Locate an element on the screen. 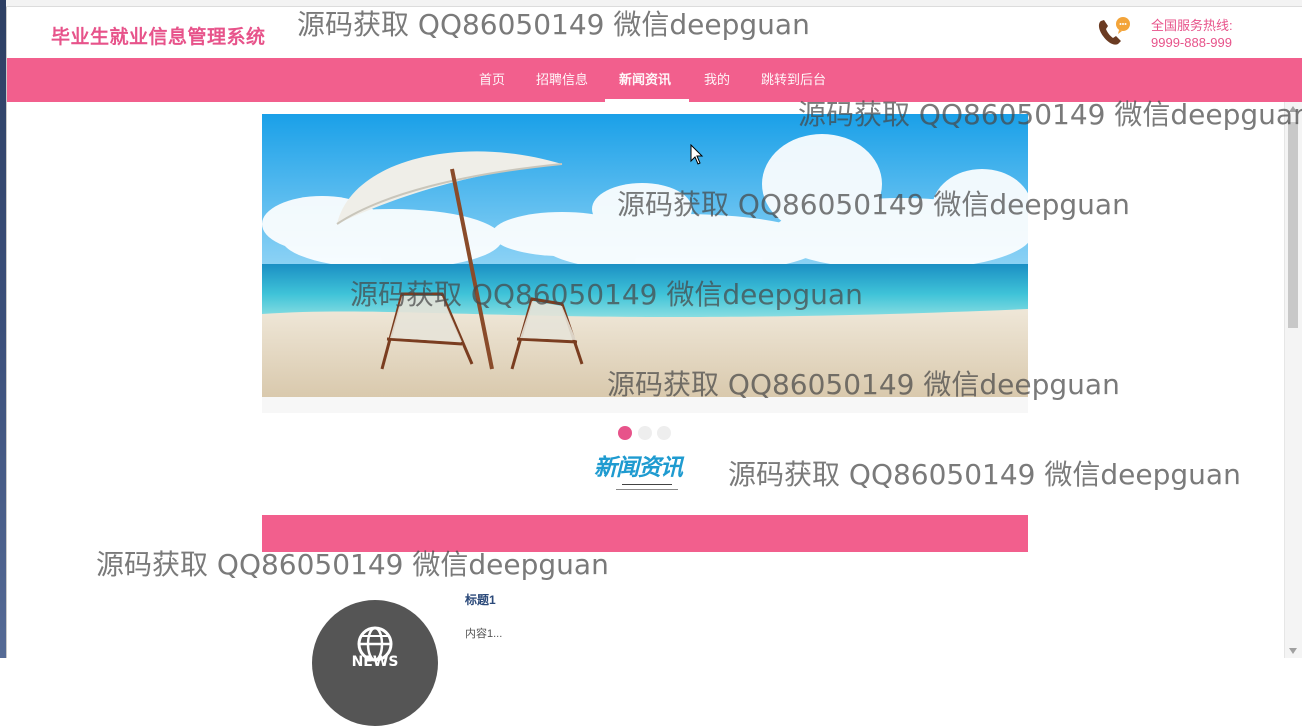 This screenshot has width=1302, height=726. page-scrollbar is located at coordinates (1293, 380).